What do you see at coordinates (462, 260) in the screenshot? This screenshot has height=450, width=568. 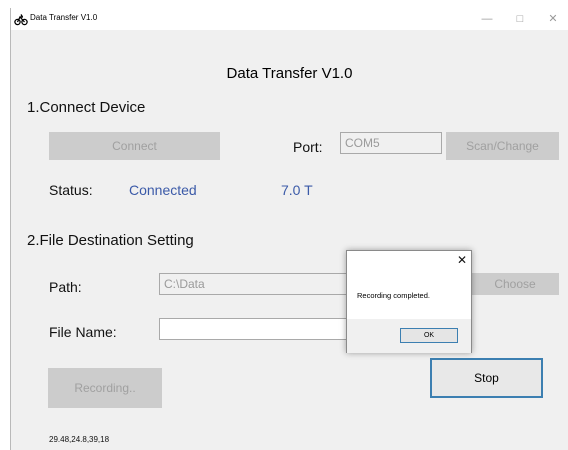 I see `dialog-close-button: ✕` at bounding box center [462, 260].